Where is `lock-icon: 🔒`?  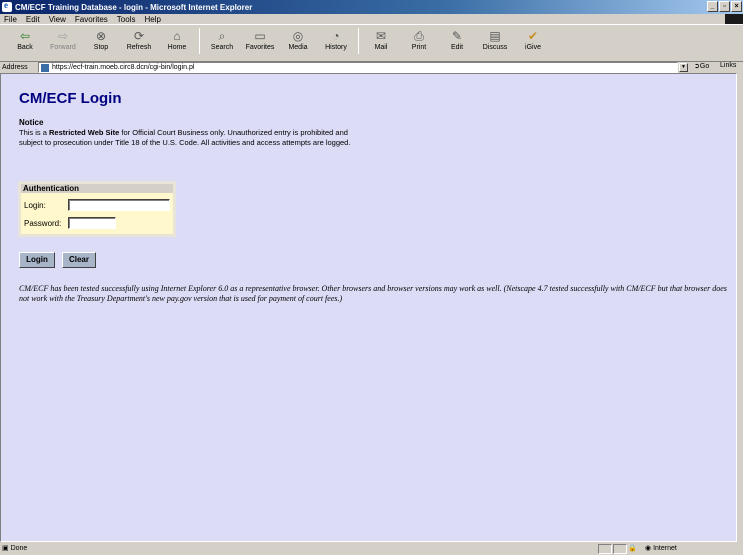
lock-icon: 🔒 is located at coordinates (632, 548).